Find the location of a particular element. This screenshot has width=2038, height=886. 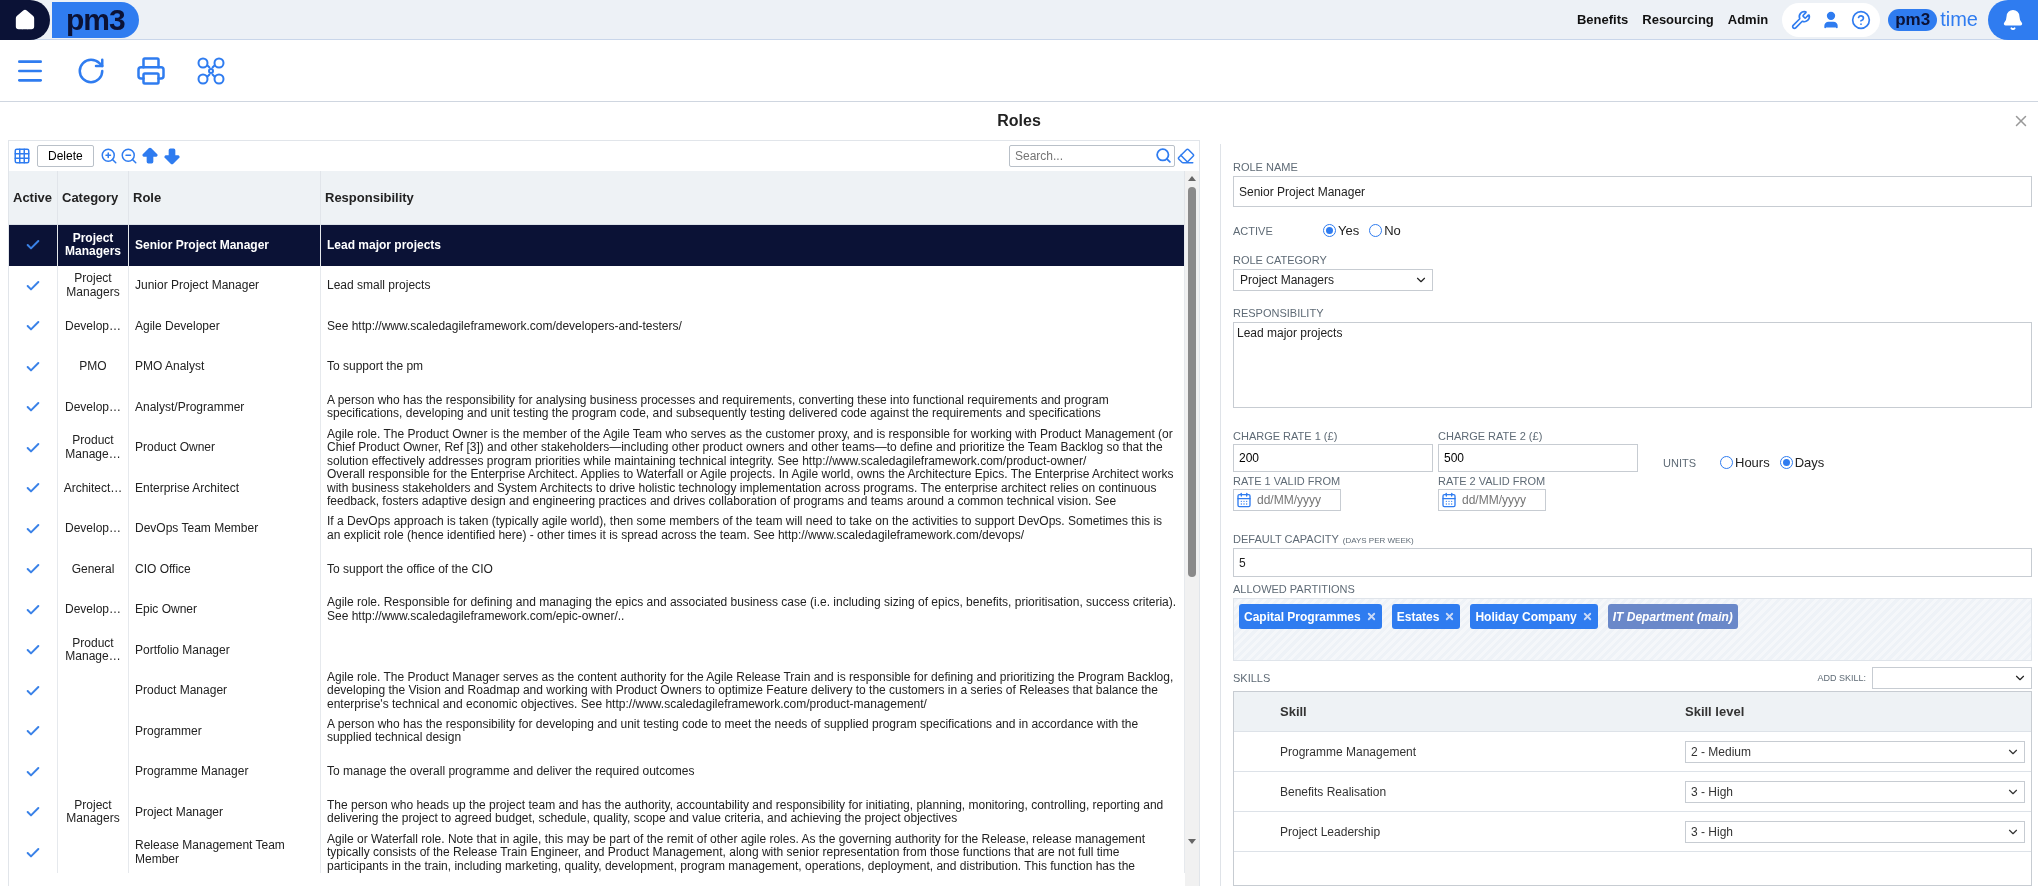

category-text: PMO is located at coordinates (93, 367).